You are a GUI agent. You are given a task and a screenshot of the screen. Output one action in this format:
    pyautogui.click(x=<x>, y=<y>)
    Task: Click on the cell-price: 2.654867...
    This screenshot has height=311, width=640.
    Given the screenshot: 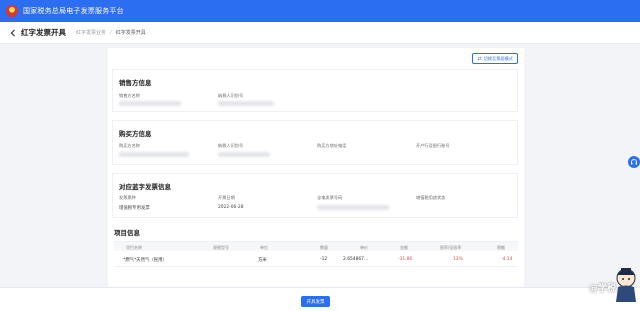 What is the action you would take?
    pyautogui.click(x=356, y=259)
    